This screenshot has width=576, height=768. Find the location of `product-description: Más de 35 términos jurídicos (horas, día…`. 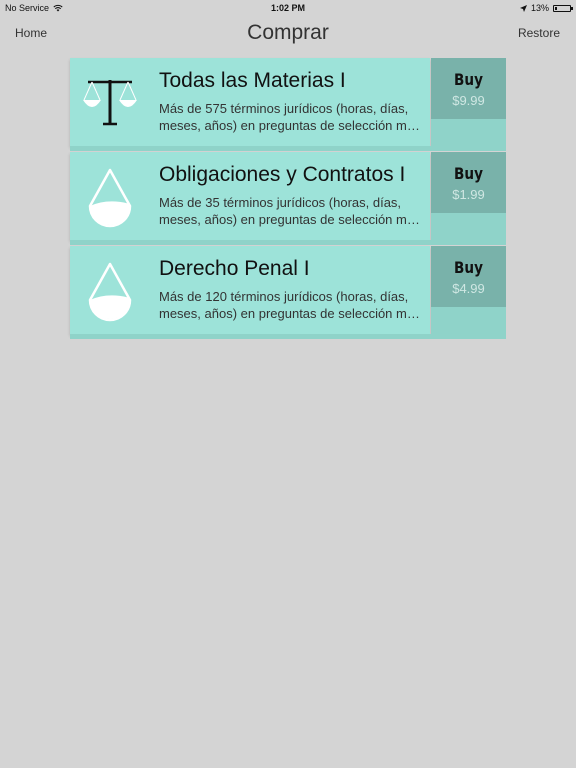

product-description: Más de 35 términos jurídicos (horas, día… is located at coordinates (291, 211).